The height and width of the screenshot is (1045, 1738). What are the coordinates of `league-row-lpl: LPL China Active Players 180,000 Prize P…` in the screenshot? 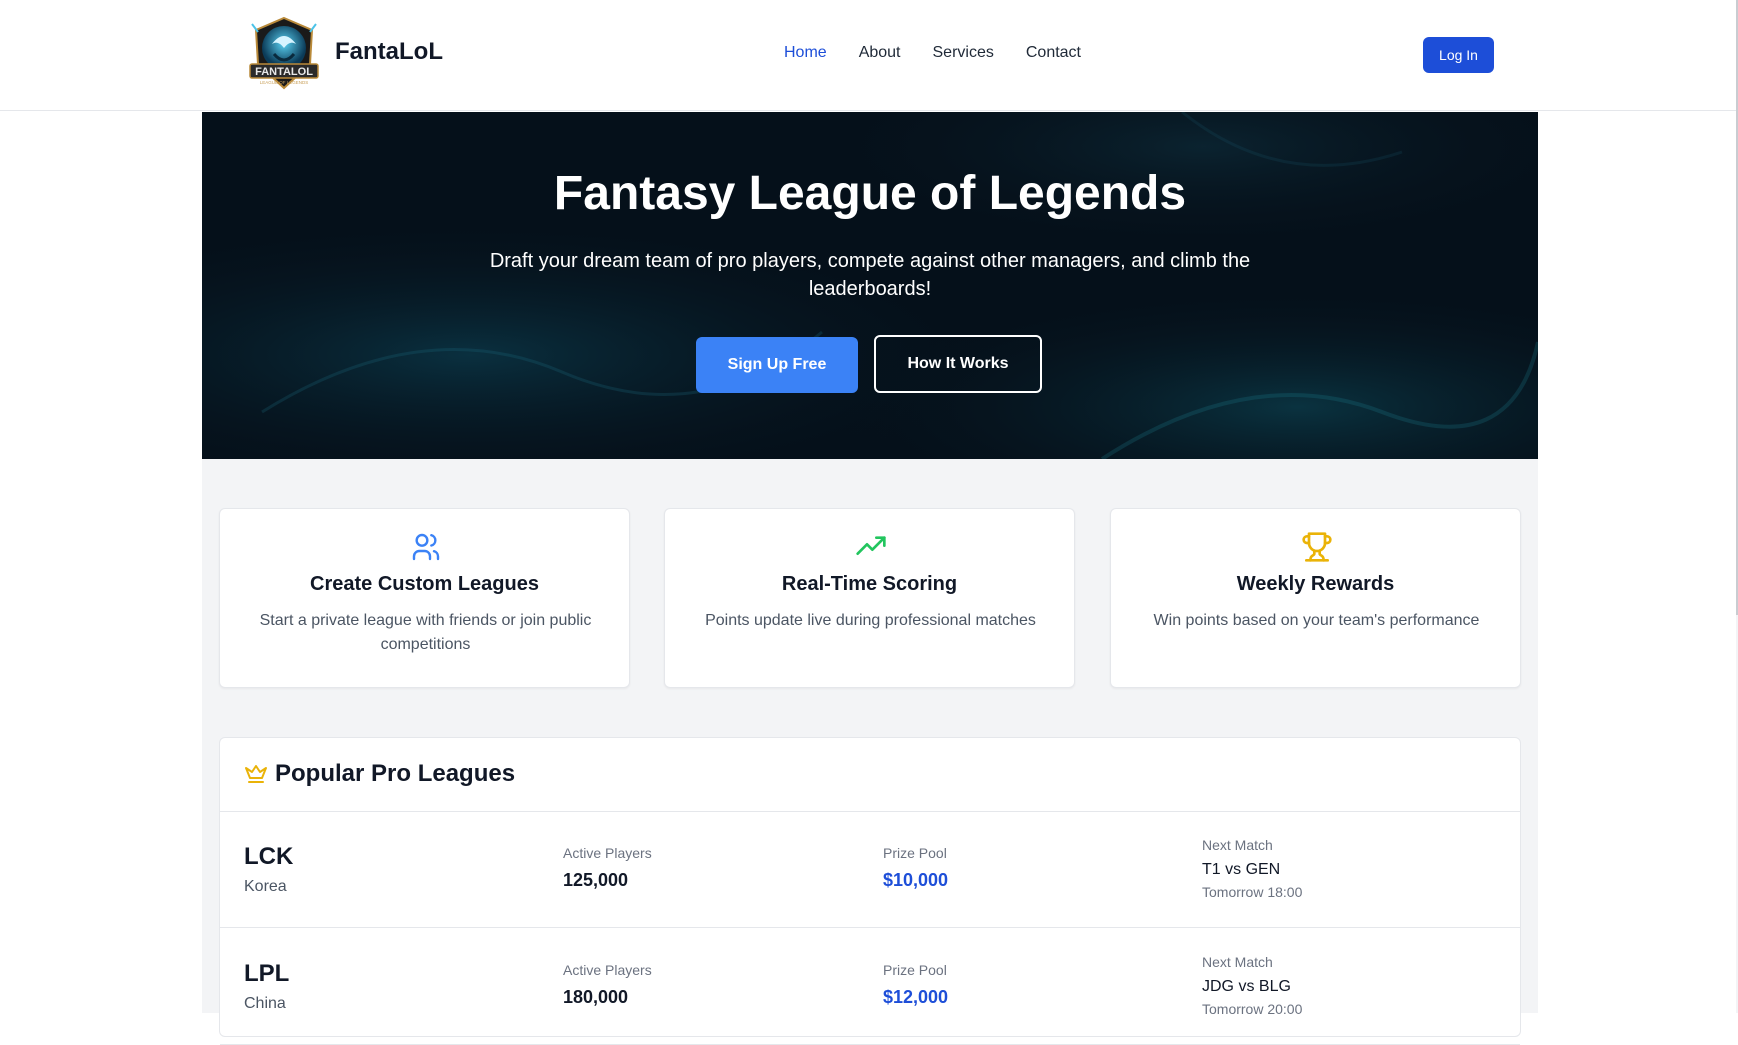 It's located at (870, 986).